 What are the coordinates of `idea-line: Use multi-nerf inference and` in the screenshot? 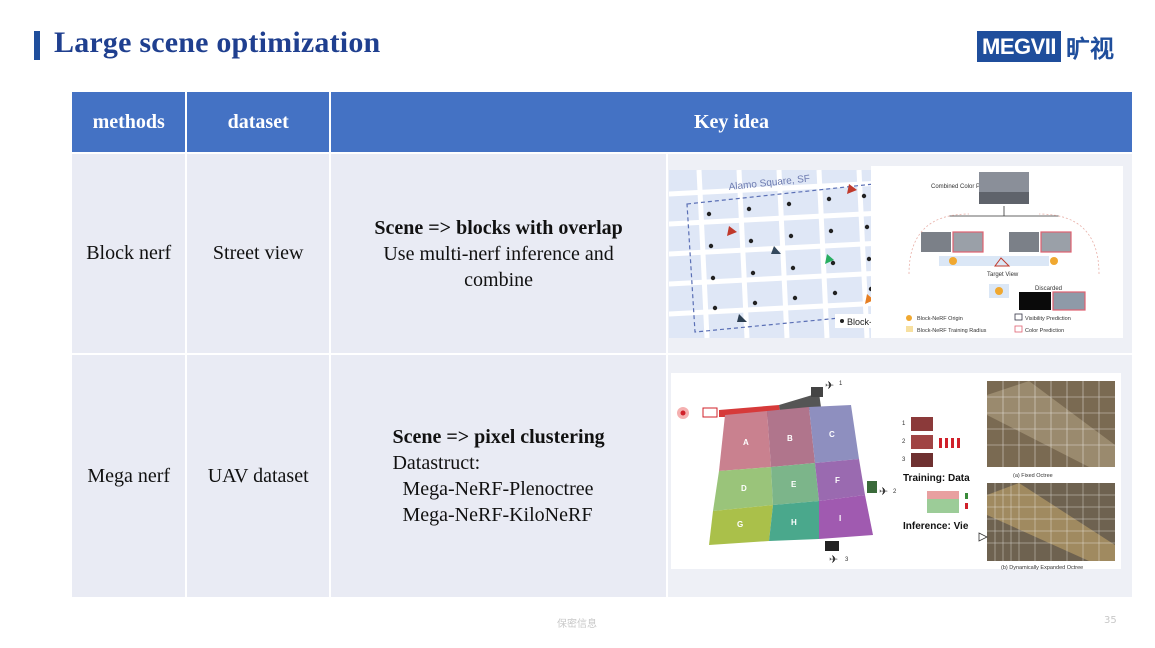 It's located at (498, 253).